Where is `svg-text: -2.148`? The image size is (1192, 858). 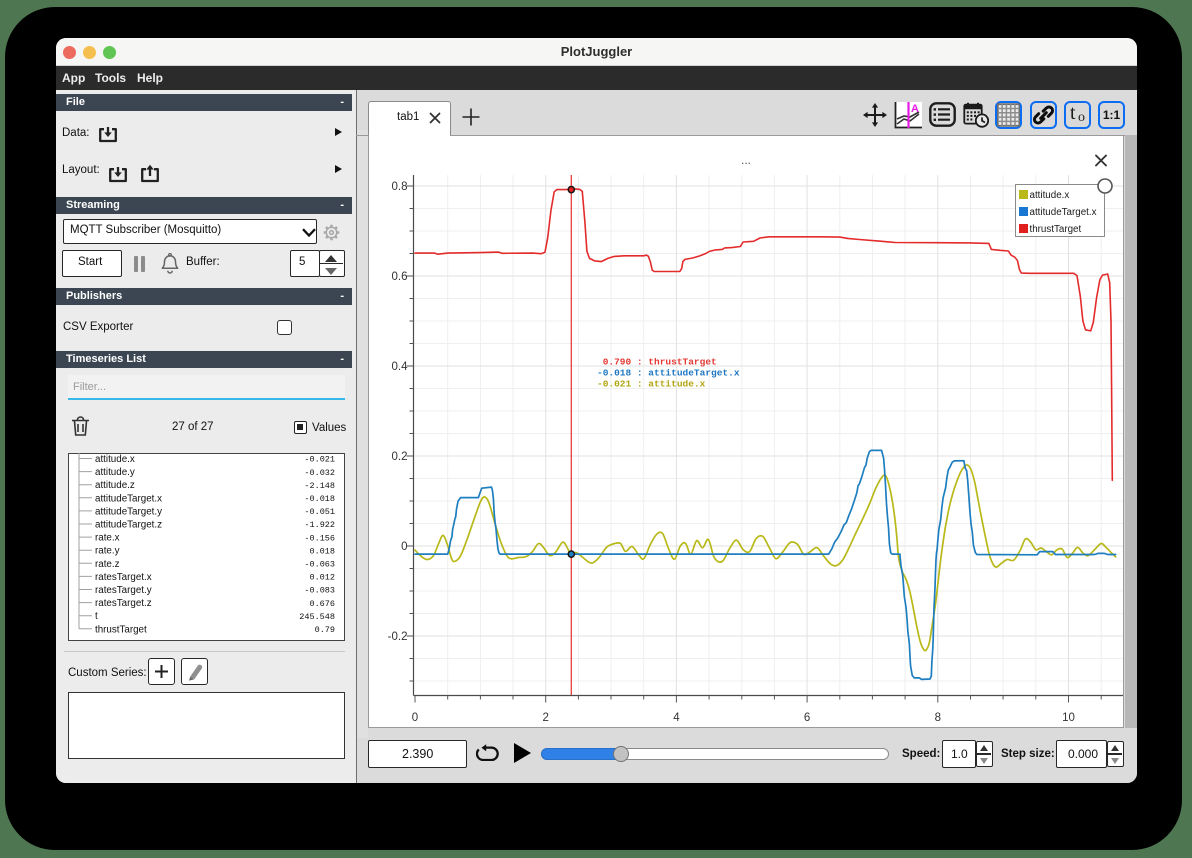 svg-text: -2.148 is located at coordinates (319, 486).